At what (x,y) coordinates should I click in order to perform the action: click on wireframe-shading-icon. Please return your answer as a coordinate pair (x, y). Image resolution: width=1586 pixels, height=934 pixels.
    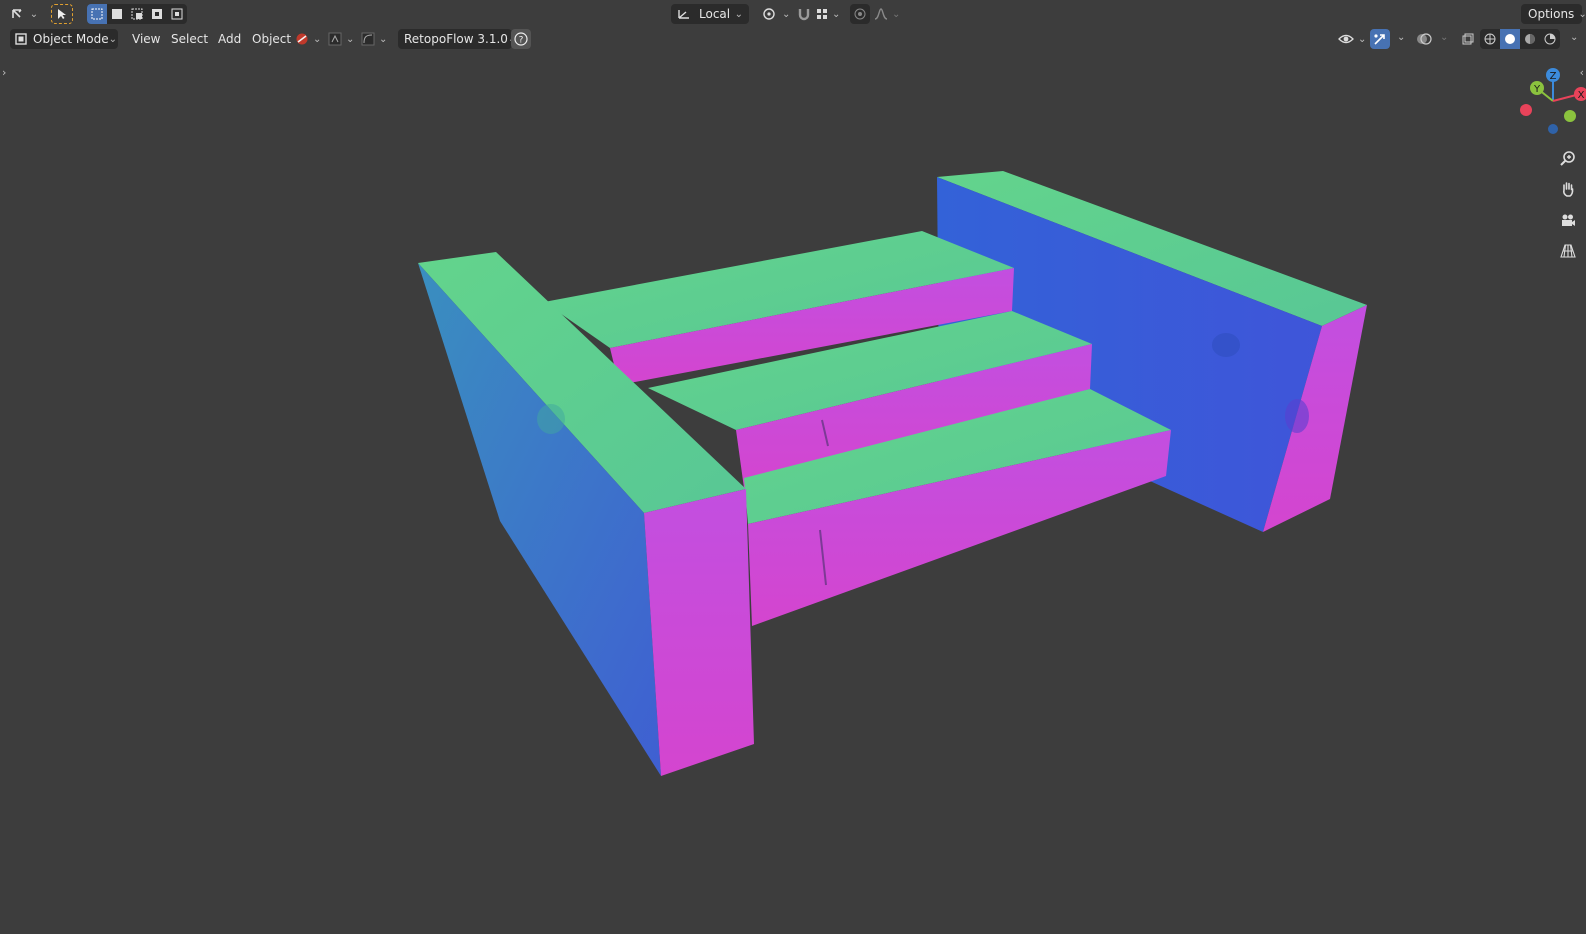
    Looking at the image, I should click on (1490, 39).